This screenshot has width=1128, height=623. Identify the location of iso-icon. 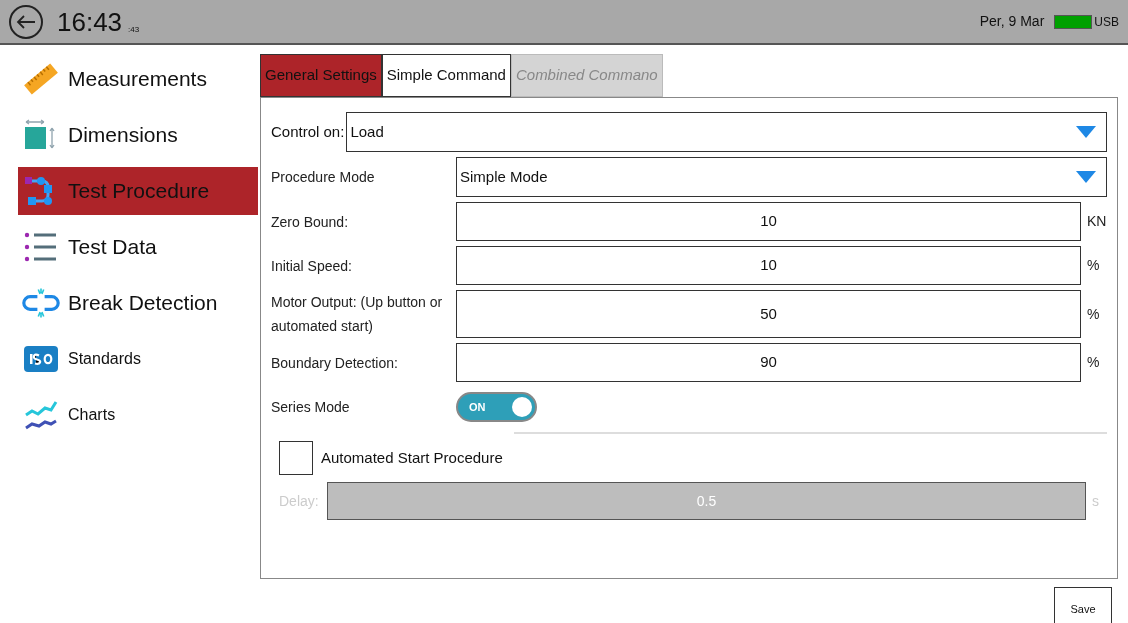
(41, 359).